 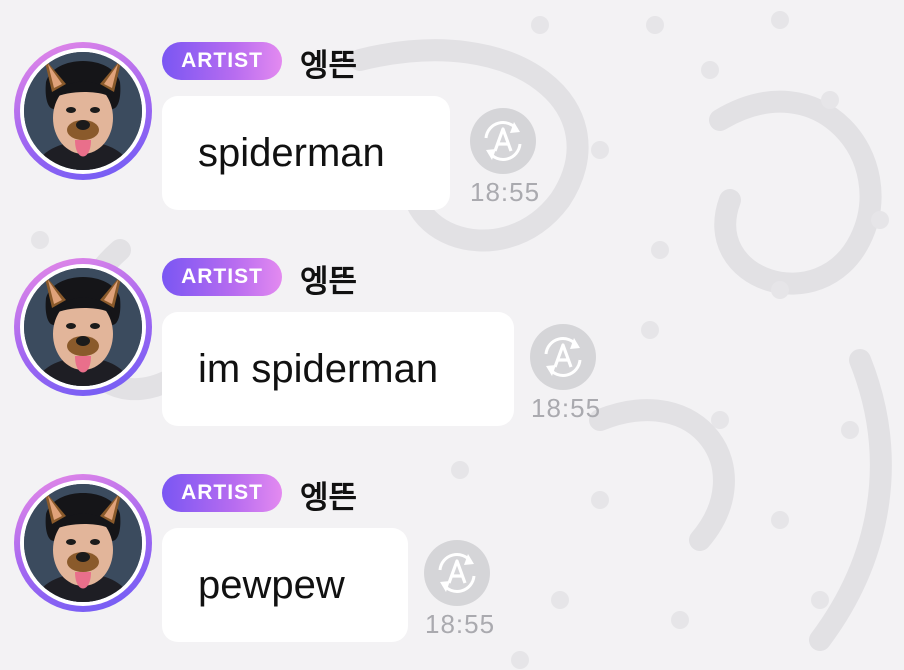 I want to click on message-text: im spiderman, so click(x=318, y=368).